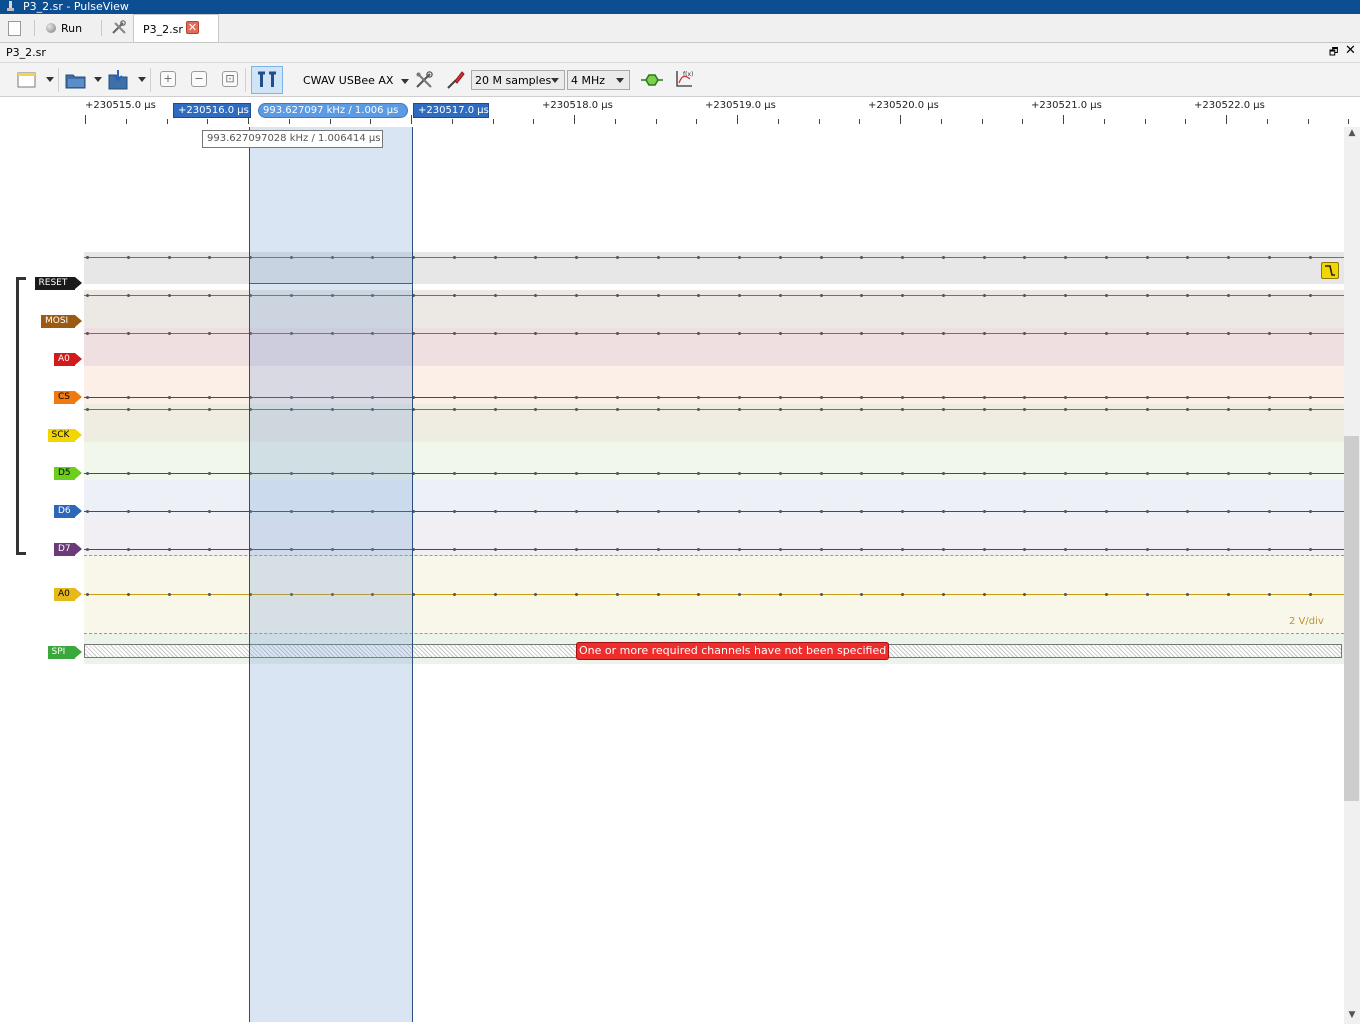  I want to click on math-icon: f(x), so click(684, 79).